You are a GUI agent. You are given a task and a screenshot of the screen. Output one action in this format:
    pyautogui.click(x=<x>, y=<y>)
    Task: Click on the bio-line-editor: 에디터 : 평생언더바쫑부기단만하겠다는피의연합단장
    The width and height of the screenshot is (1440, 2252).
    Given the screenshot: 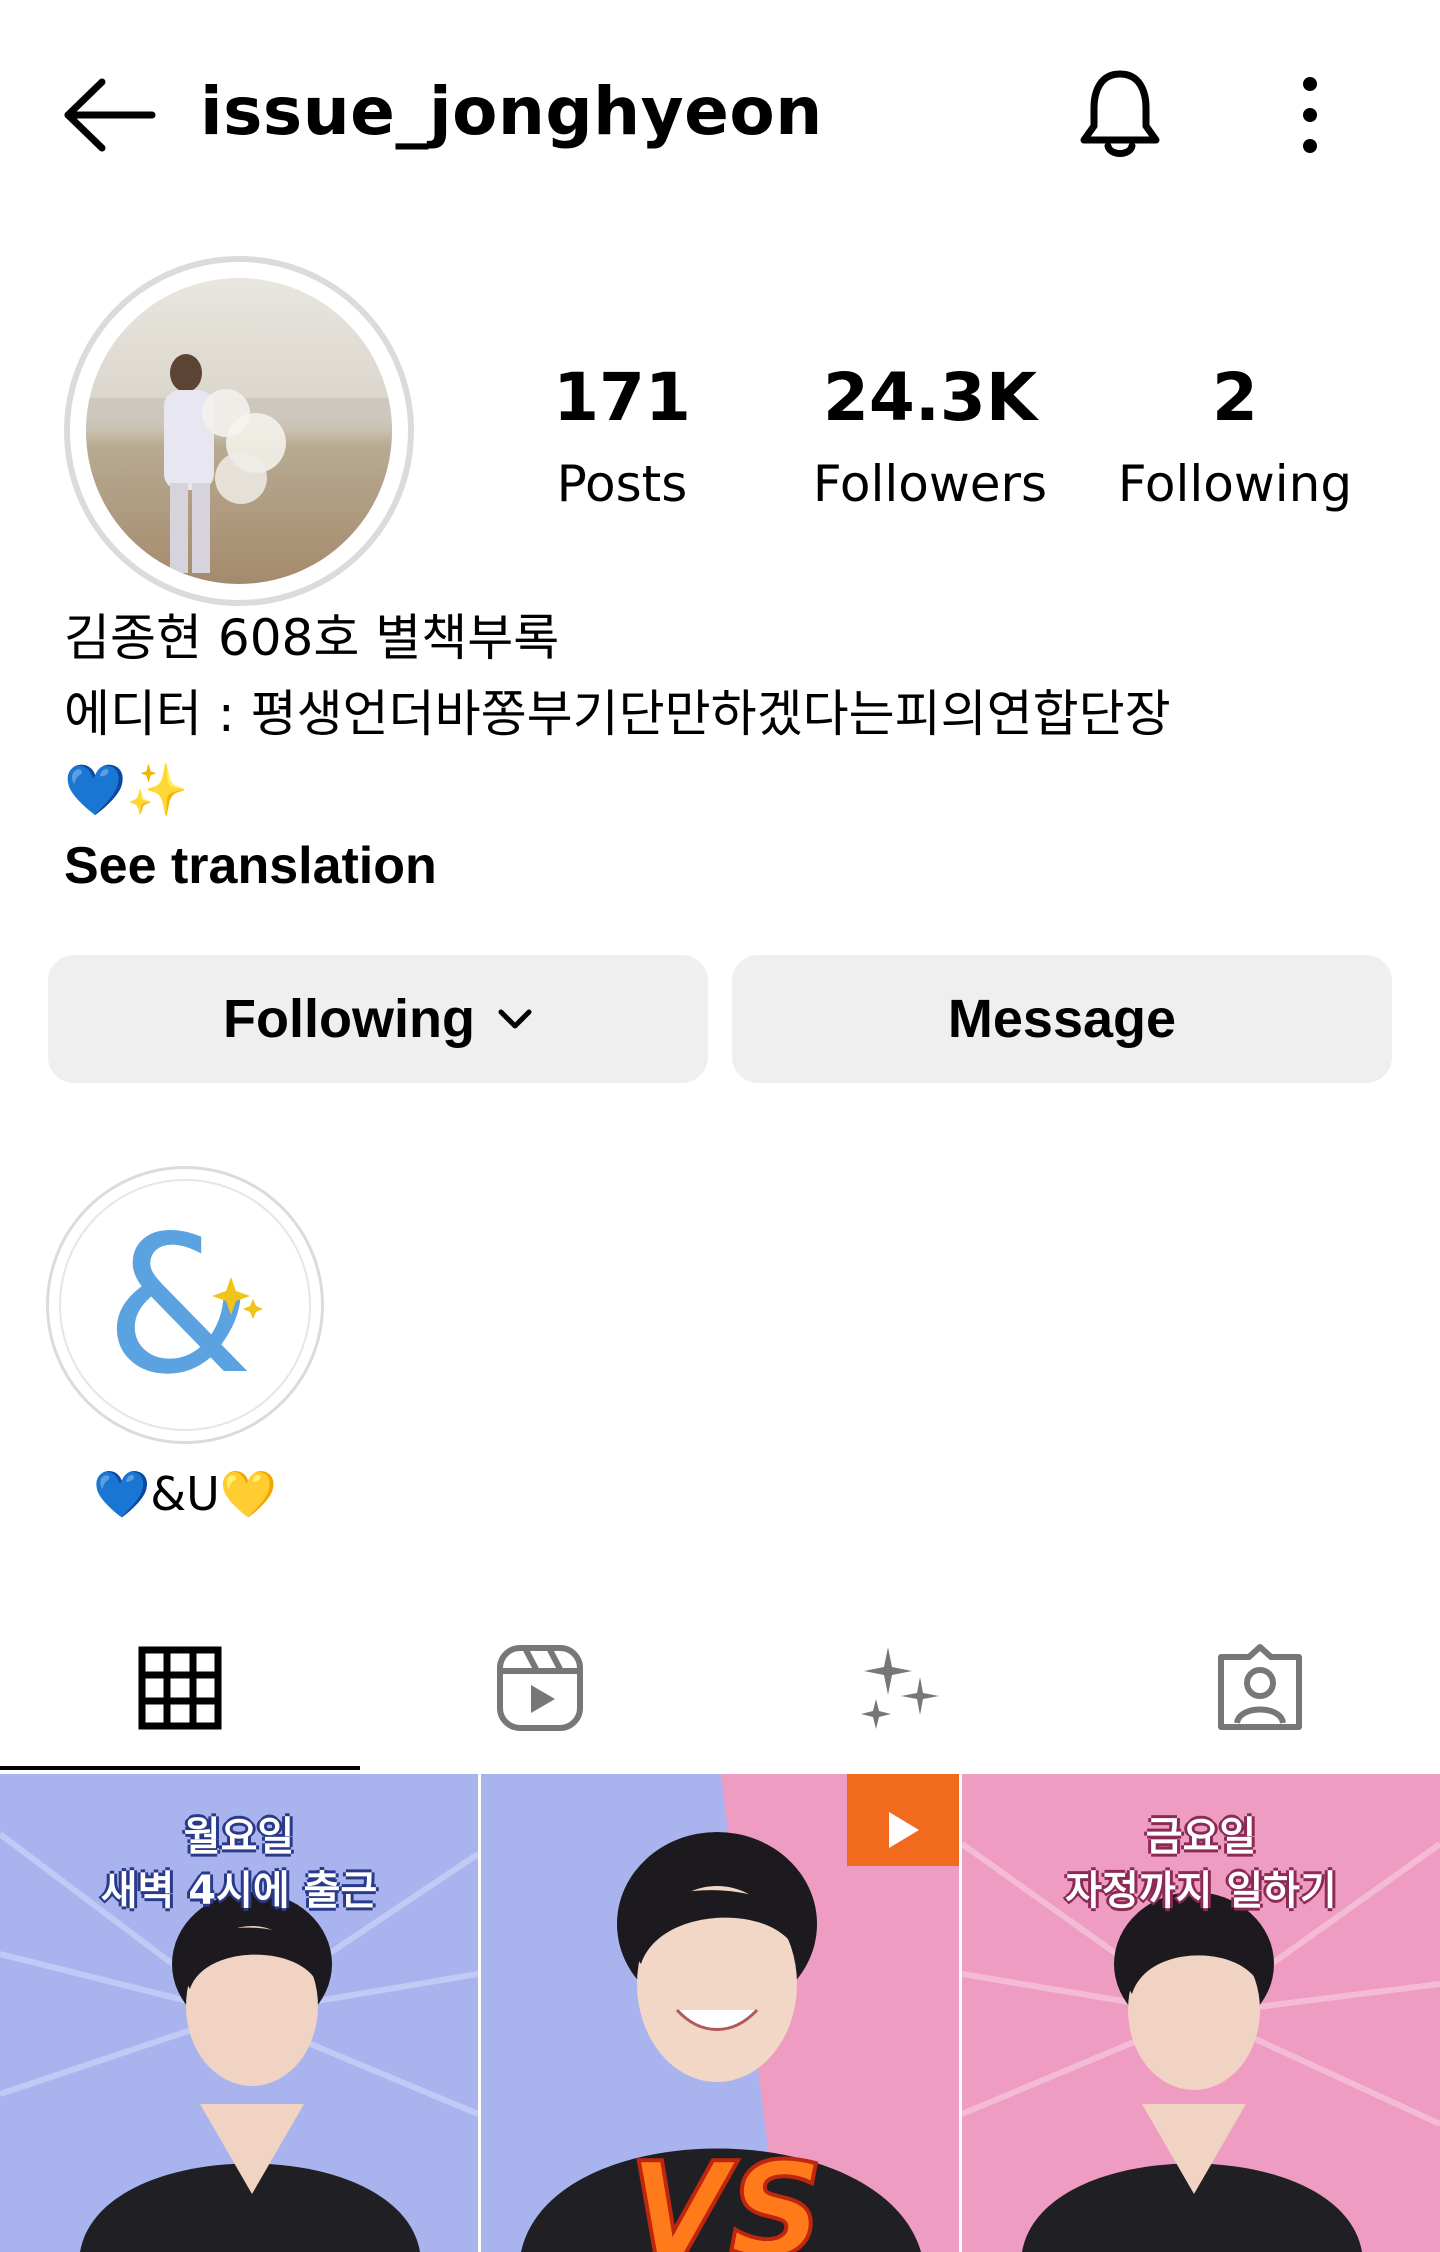 What is the action you would take?
    pyautogui.click(x=617, y=714)
    